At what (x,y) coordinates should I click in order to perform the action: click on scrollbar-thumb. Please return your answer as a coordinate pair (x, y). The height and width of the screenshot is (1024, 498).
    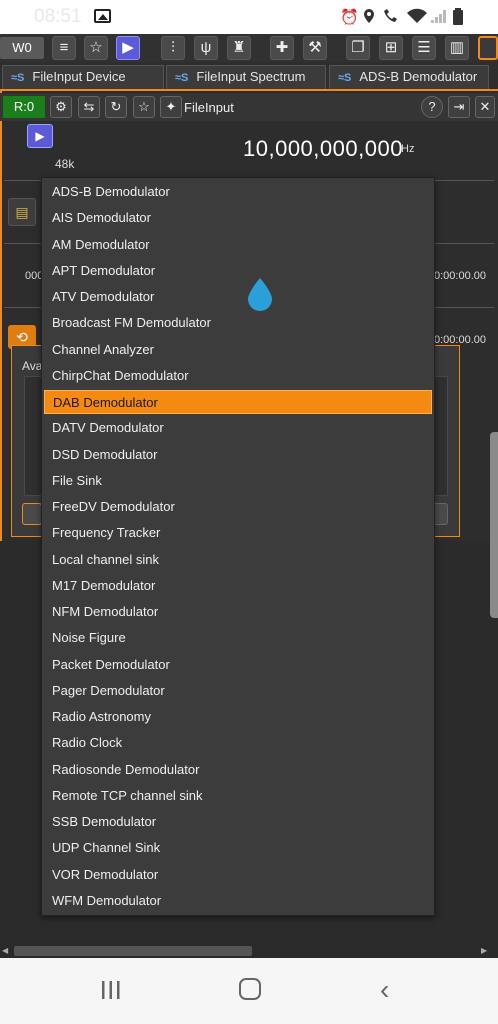
    Looking at the image, I should click on (133, 951).